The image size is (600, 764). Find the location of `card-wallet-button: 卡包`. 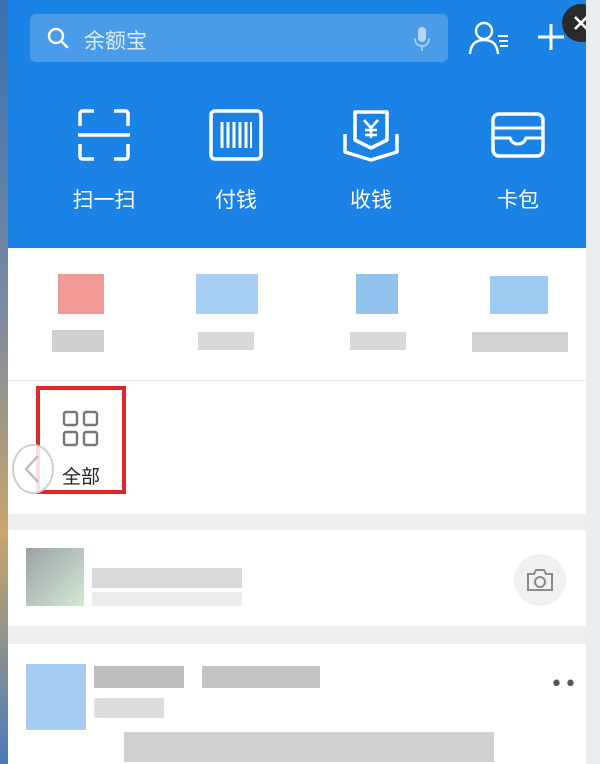

card-wallet-button: 卡包 is located at coordinates (518, 161).